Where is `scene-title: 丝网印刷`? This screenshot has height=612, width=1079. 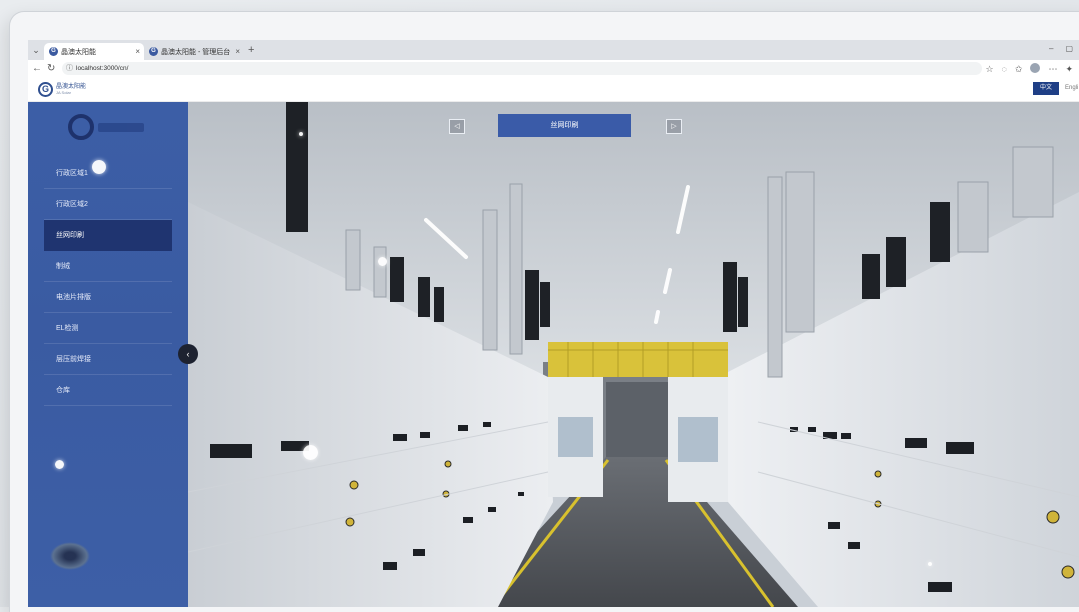 scene-title: 丝网印刷 is located at coordinates (564, 125).